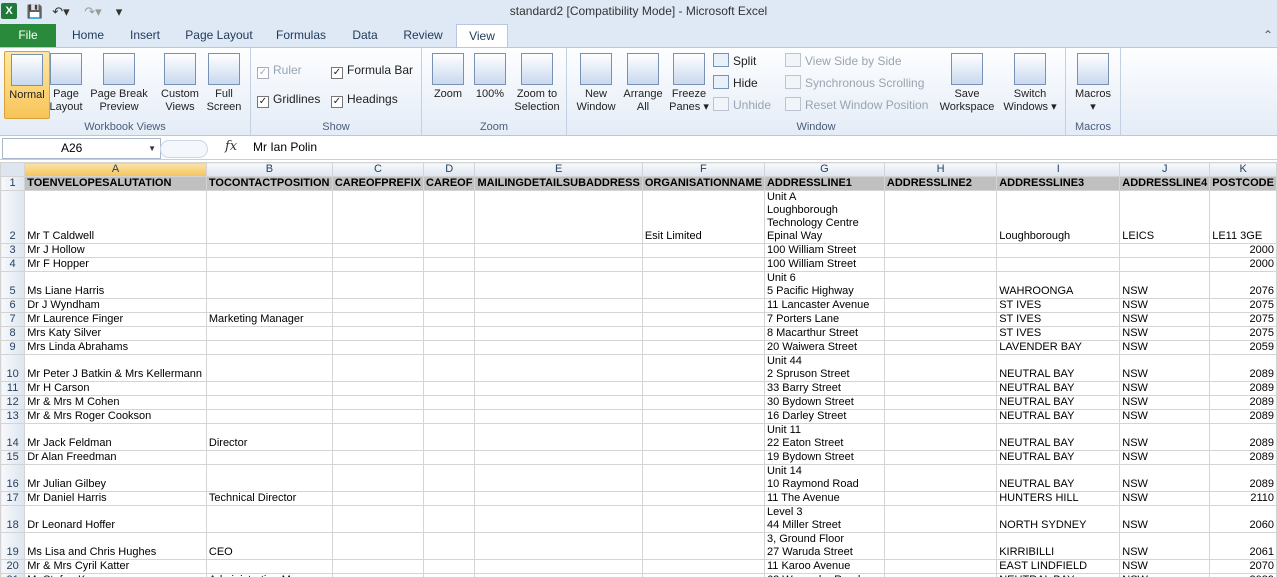  Describe the element at coordinates (231, 146) in the screenshot. I see `insert-function-icon: fx` at that location.